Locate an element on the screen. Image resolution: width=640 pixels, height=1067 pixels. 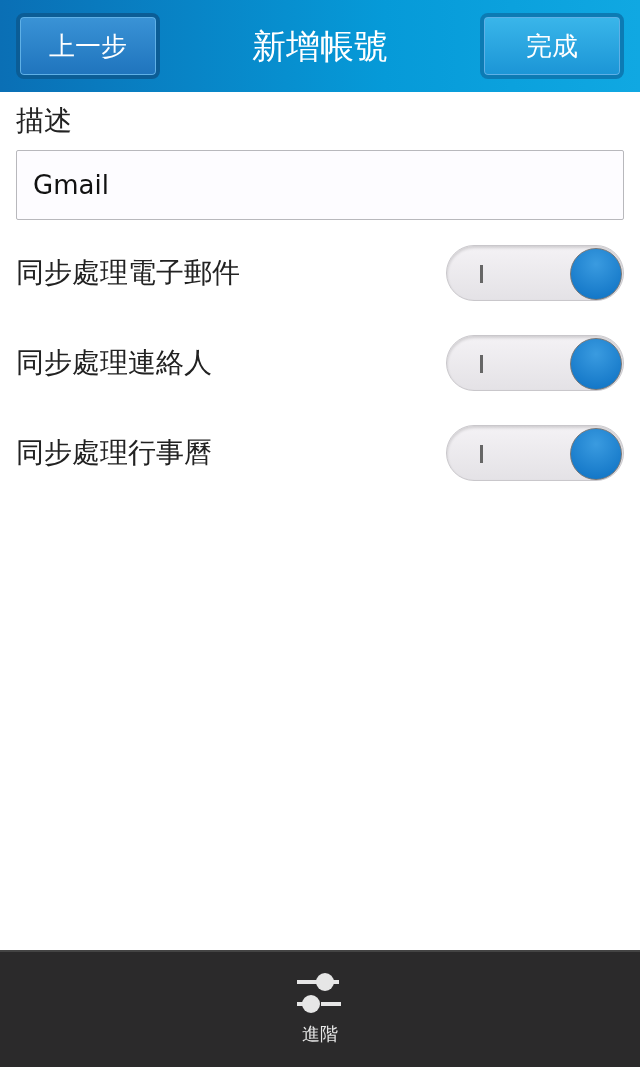
field-label: 描述 is located at coordinates (44, 121).